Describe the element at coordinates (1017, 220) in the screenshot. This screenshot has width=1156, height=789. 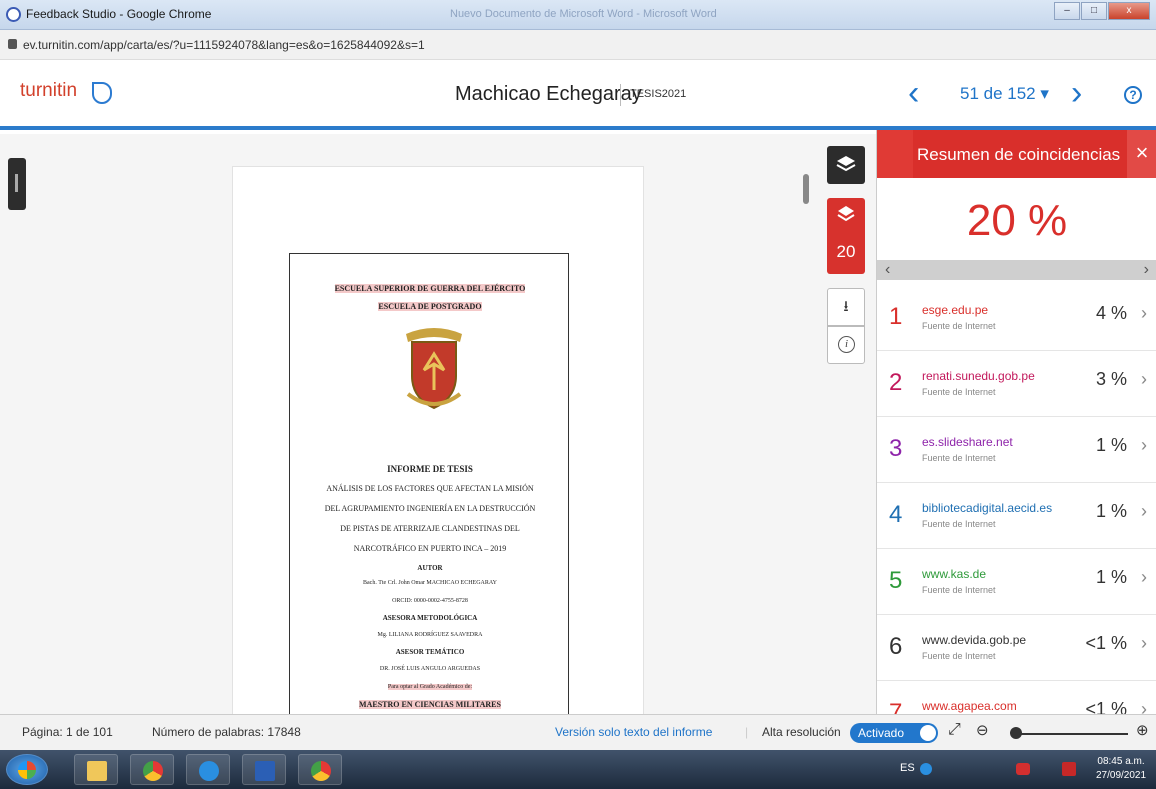
I see `similarity-score: 20 %` at that location.